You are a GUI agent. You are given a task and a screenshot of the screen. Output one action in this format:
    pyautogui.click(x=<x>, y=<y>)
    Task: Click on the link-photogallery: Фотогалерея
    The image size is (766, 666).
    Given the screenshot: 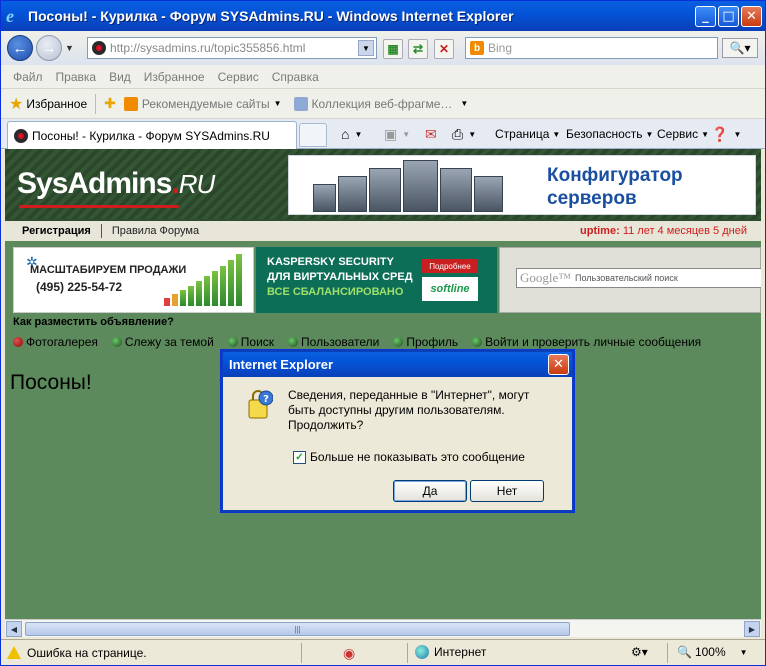 What is the action you would take?
    pyautogui.click(x=55, y=342)
    